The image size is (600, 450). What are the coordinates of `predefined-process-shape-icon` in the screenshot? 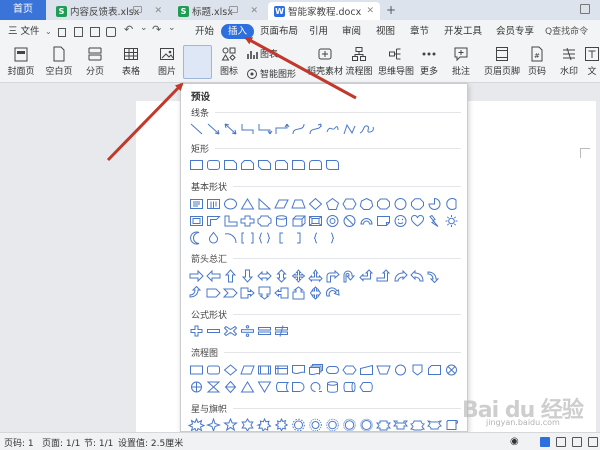 It's located at (264, 370).